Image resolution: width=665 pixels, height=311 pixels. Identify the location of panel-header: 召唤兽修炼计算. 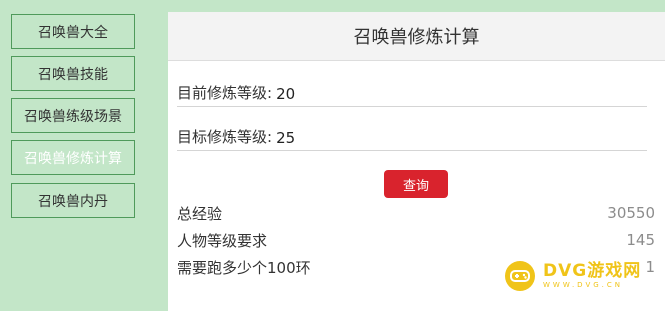
(416, 36).